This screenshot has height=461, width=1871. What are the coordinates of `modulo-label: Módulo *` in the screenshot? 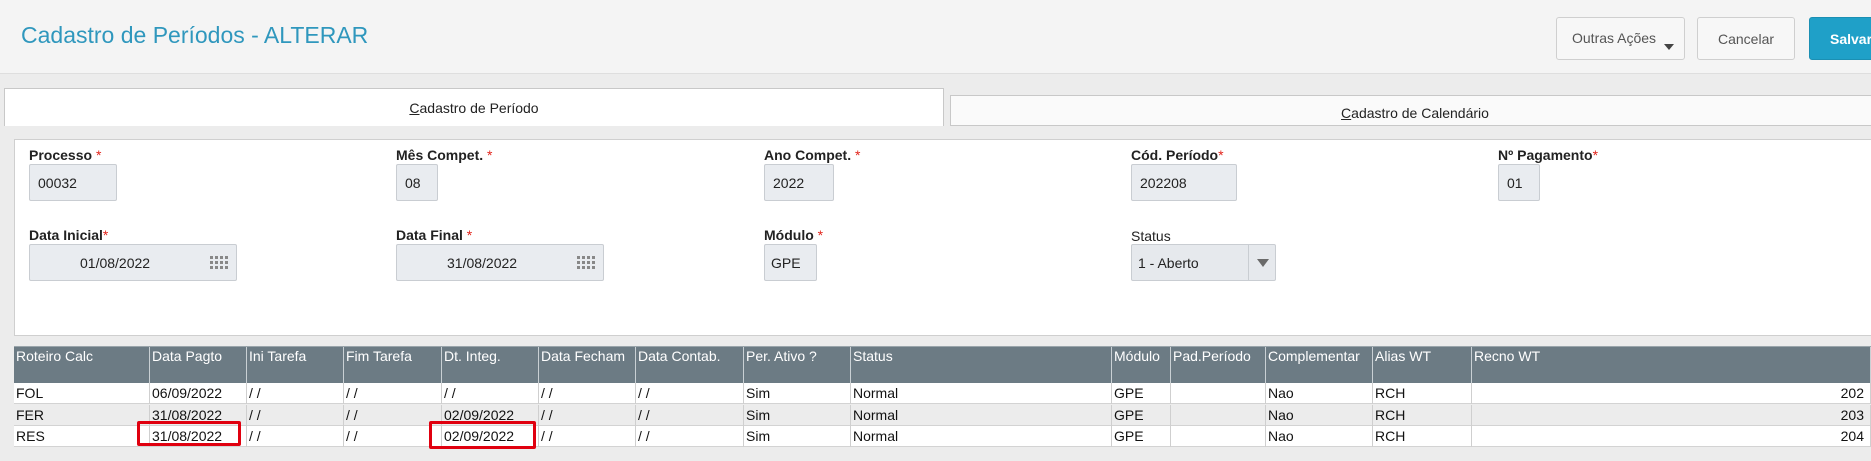 It's located at (794, 235).